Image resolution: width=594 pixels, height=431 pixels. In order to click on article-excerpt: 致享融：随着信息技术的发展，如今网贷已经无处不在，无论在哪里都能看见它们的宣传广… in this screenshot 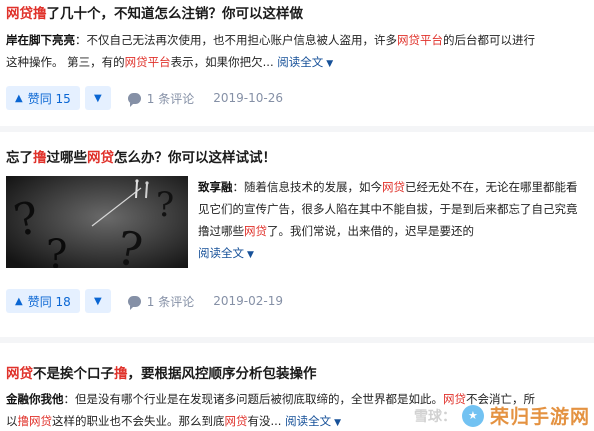, I will do `click(393, 209)`.